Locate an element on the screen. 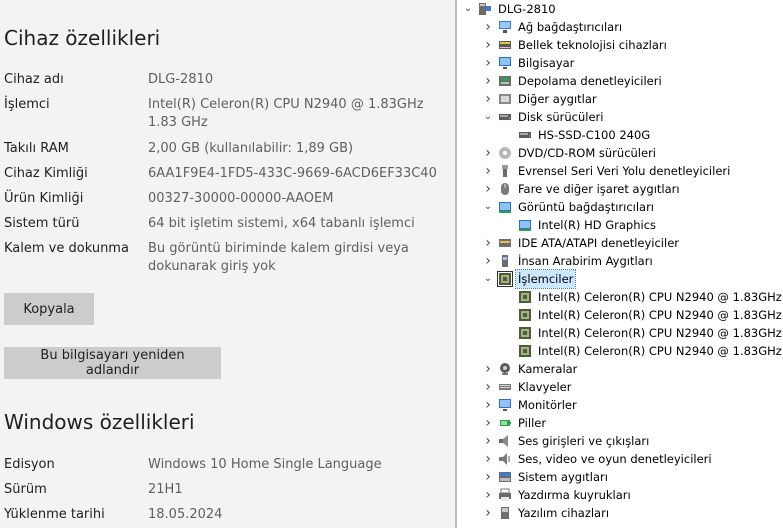  speaker-icon is located at coordinates (505, 441).